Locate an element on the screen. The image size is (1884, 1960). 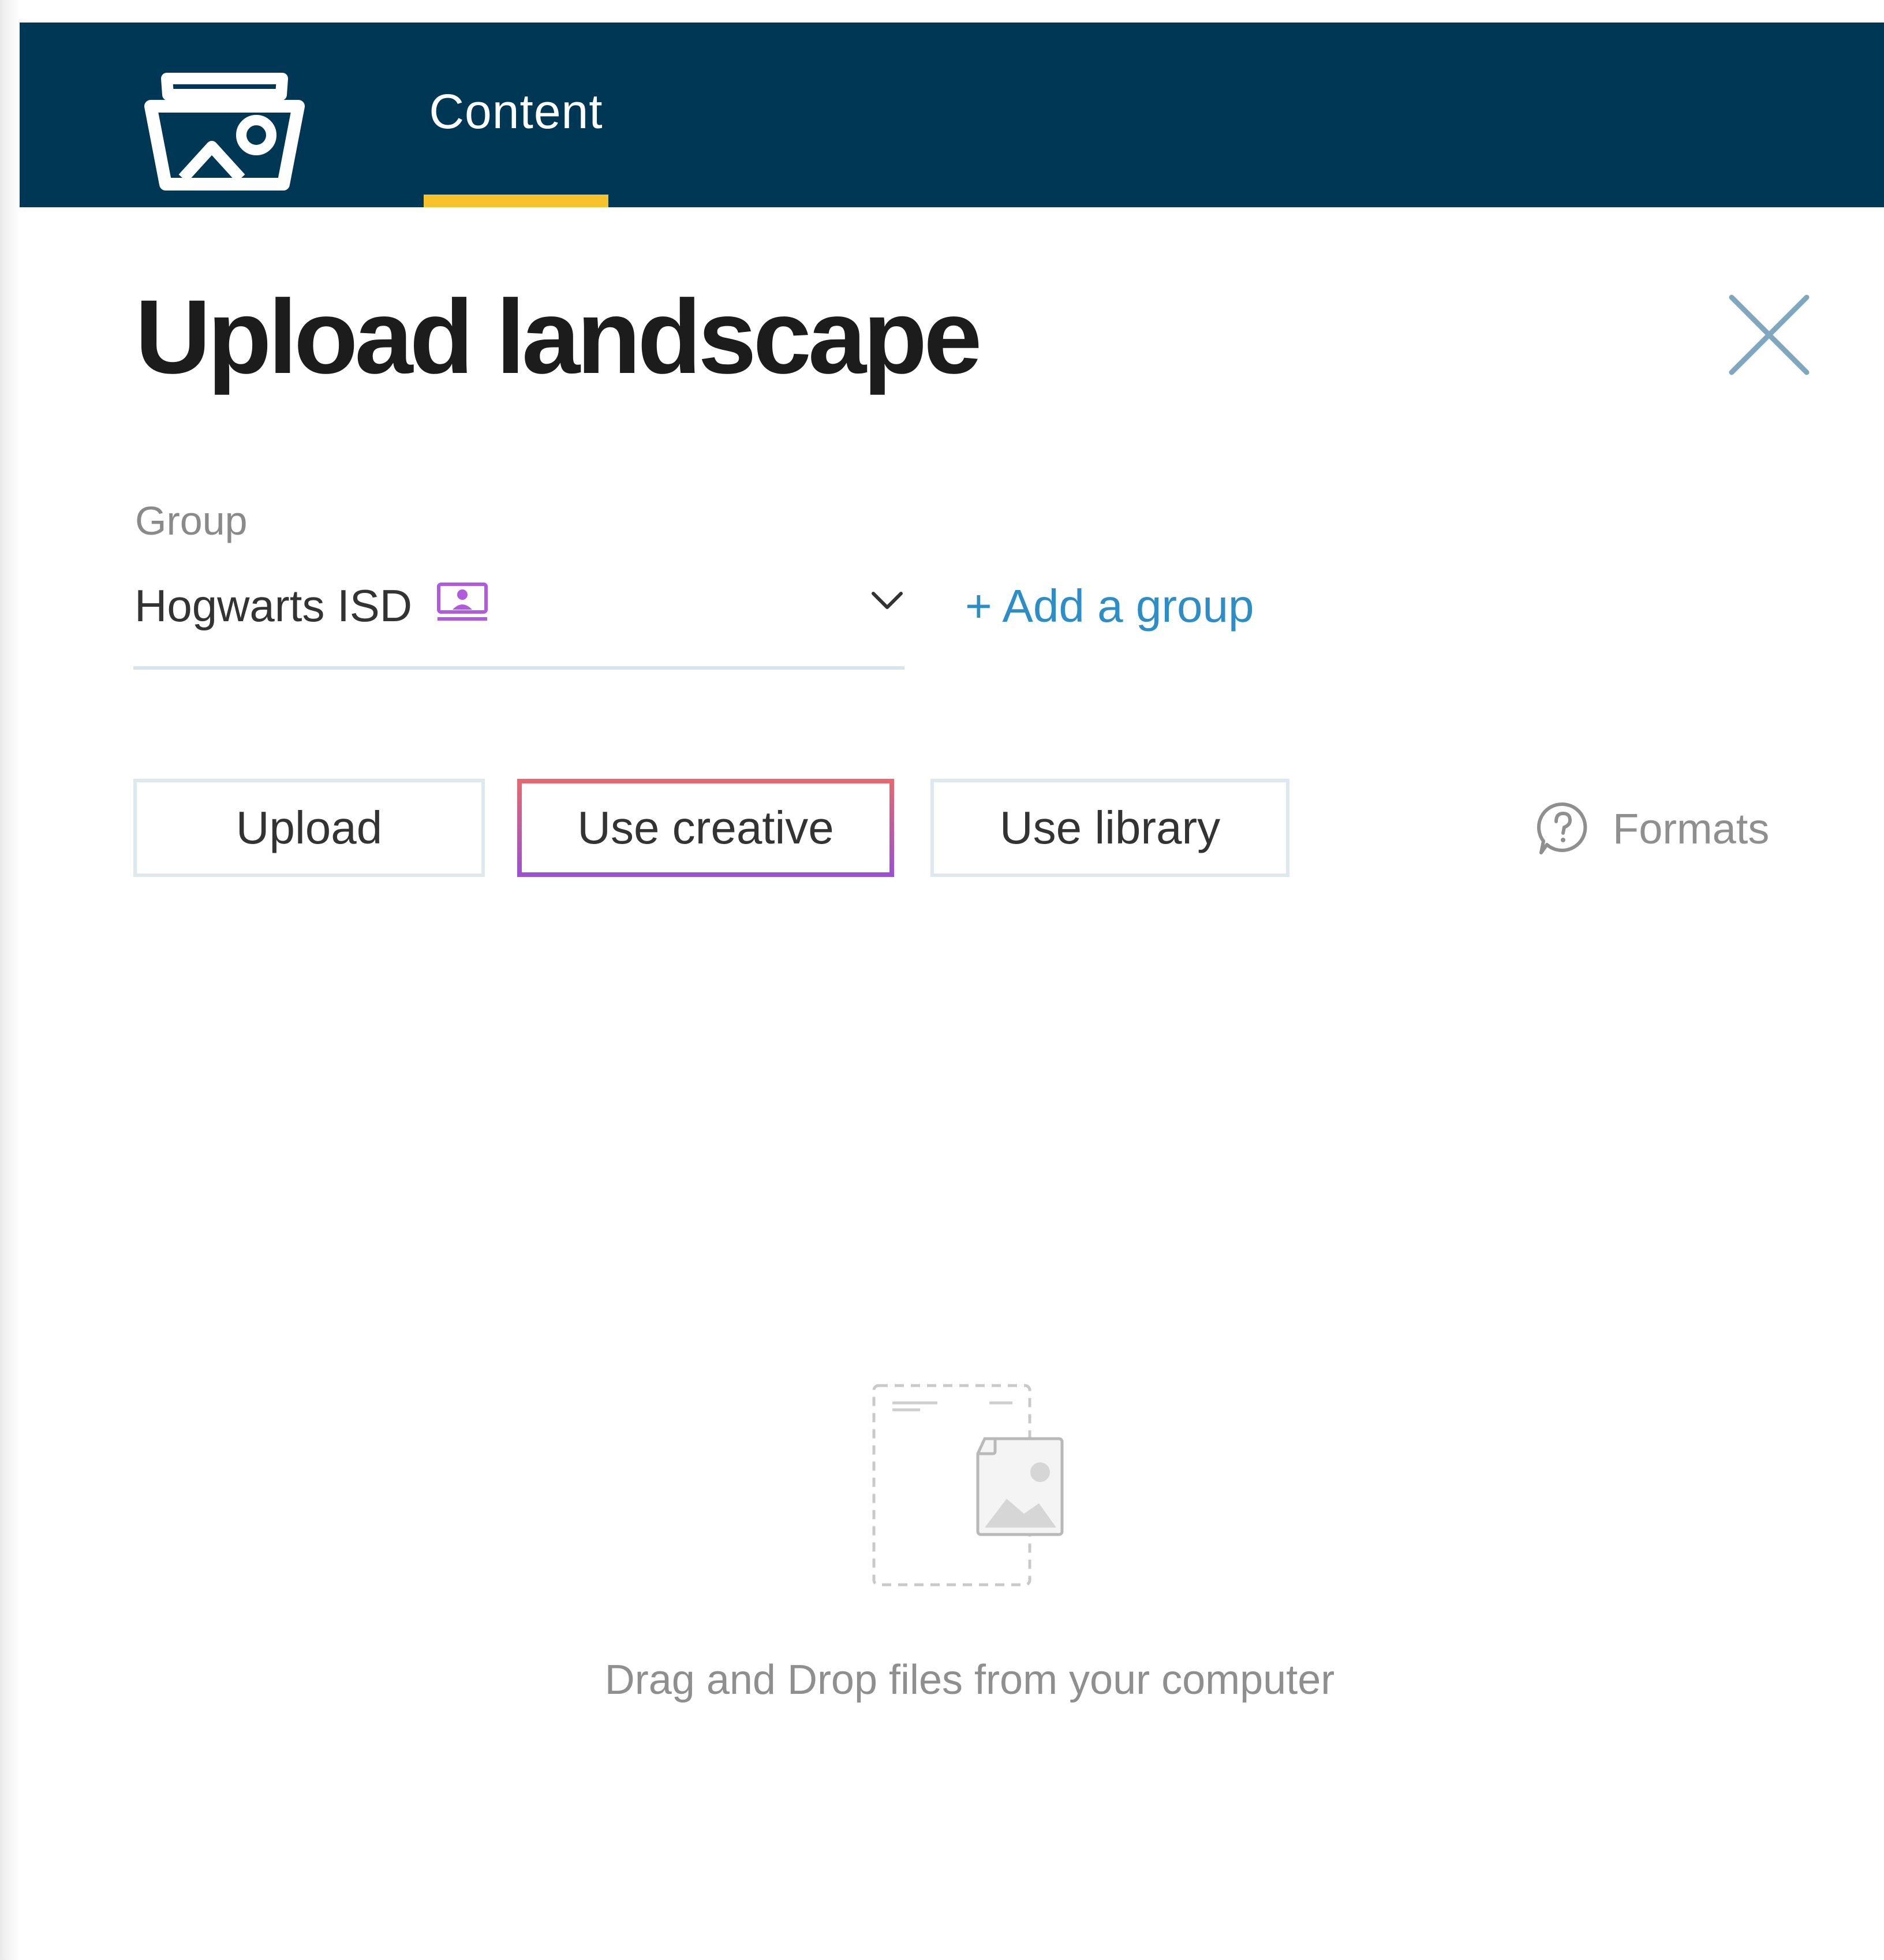
upload-button: Upload is located at coordinates (309, 828).